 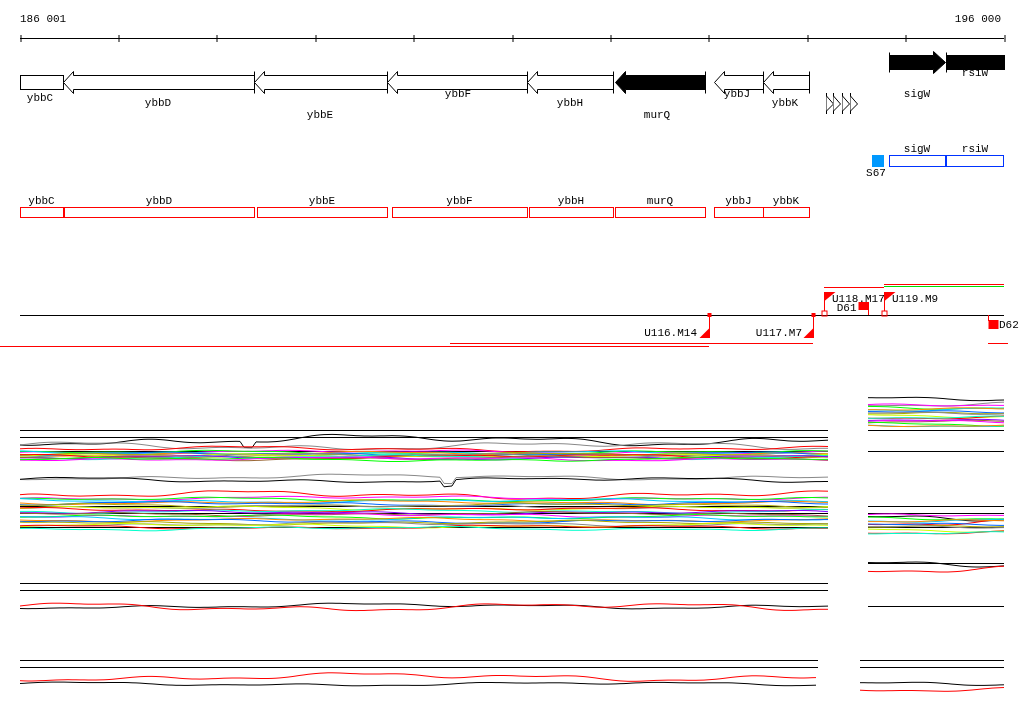 What do you see at coordinates (878, 161) in the screenshot?
I see `binding-site-marker` at bounding box center [878, 161].